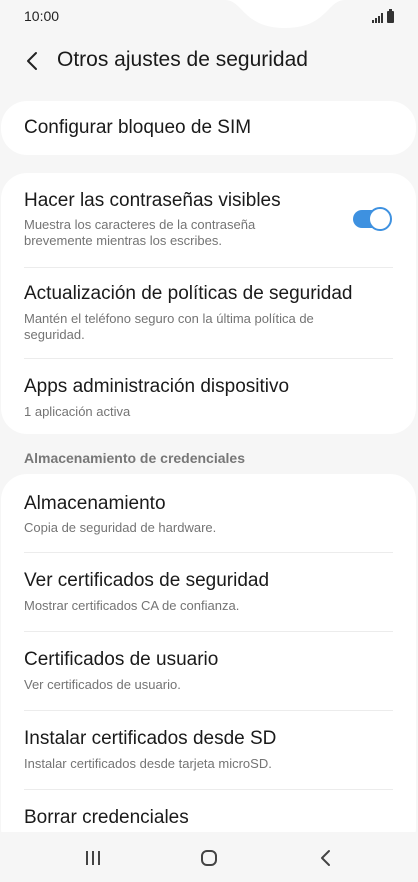 The width and height of the screenshot is (418, 882). What do you see at coordinates (182, 59) in the screenshot?
I see `page-title: Otros ajustes de seguridad` at bounding box center [182, 59].